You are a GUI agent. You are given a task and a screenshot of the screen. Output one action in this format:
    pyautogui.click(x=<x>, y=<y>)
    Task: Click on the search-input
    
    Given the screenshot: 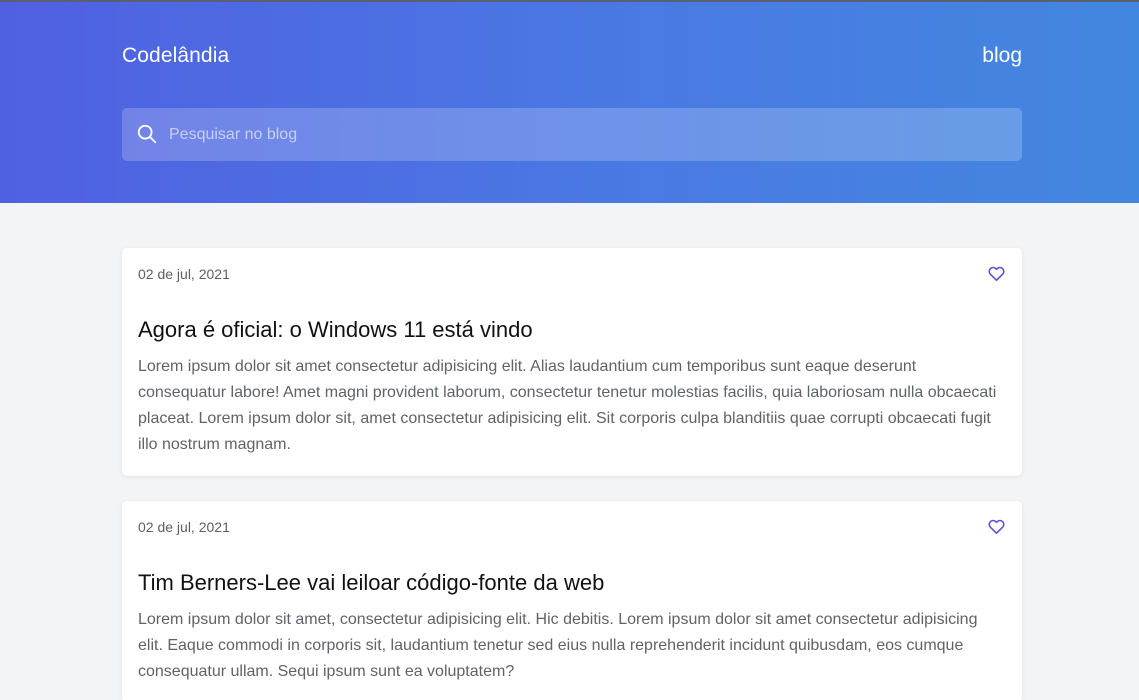 What is the action you would take?
    pyautogui.click(x=589, y=134)
    